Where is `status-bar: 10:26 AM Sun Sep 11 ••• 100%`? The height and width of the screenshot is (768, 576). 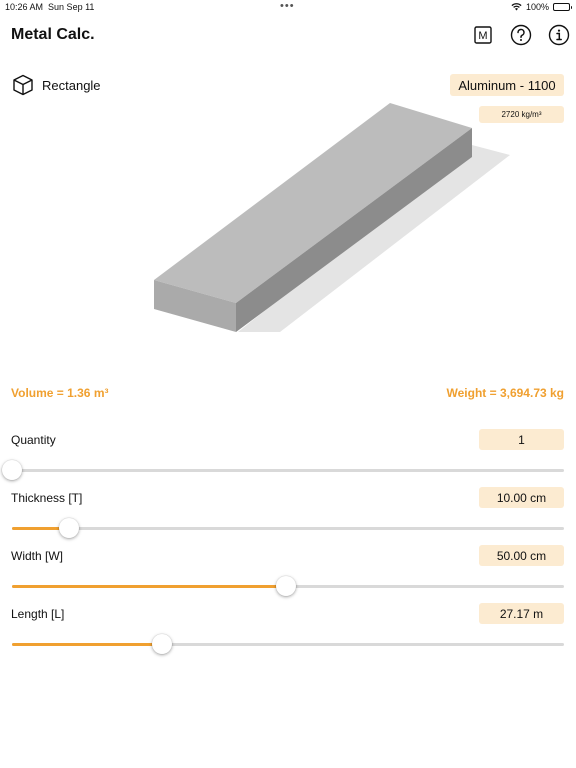 status-bar: 10:26 AM Sun Sep 11 ••• 100% is located at coordinates (288, 7).